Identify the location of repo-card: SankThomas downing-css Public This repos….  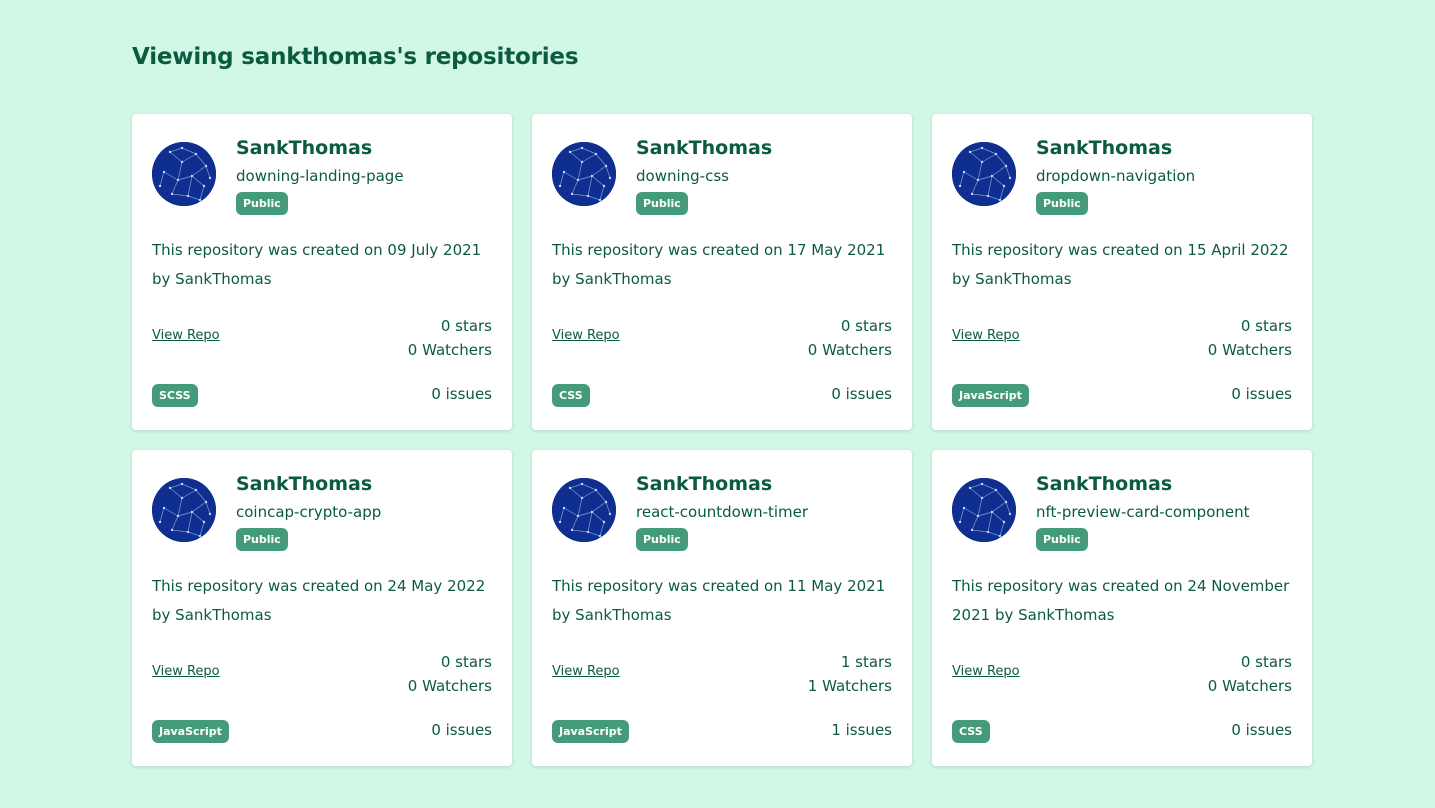
(722, 272).